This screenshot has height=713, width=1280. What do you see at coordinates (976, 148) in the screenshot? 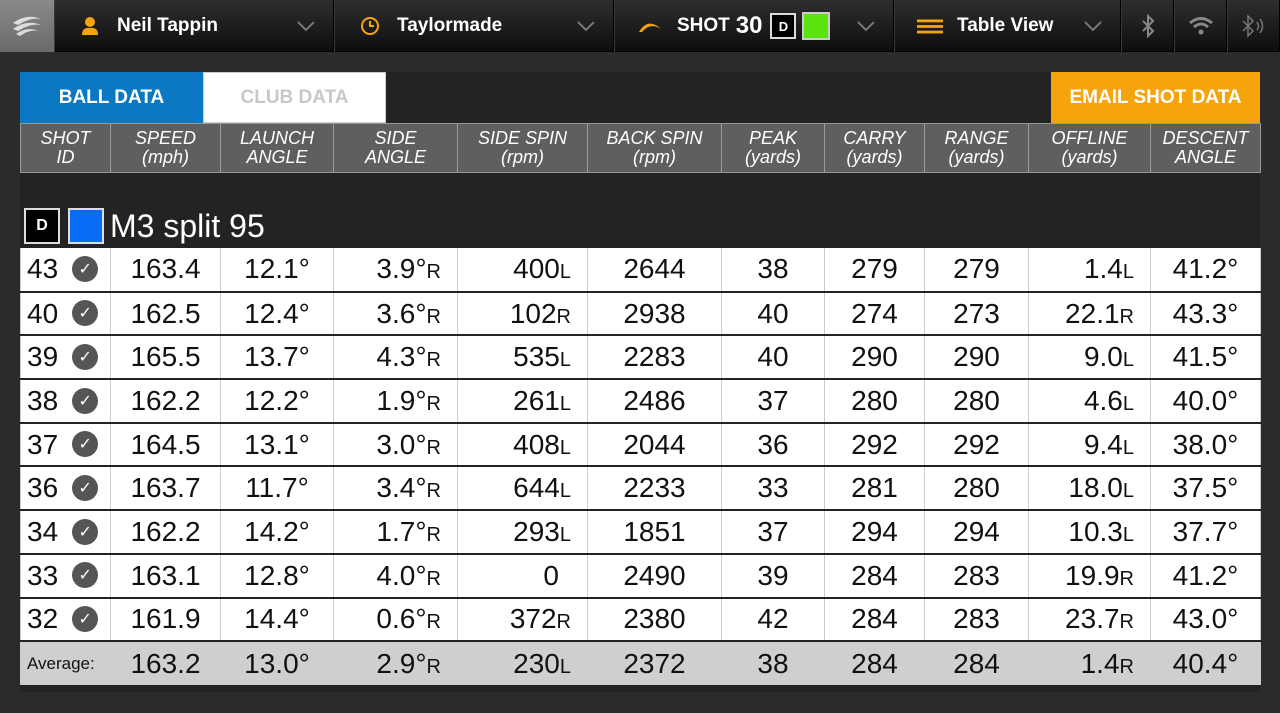
I see `column-header: RANGE (yards)` at bounding box center [976, 148].